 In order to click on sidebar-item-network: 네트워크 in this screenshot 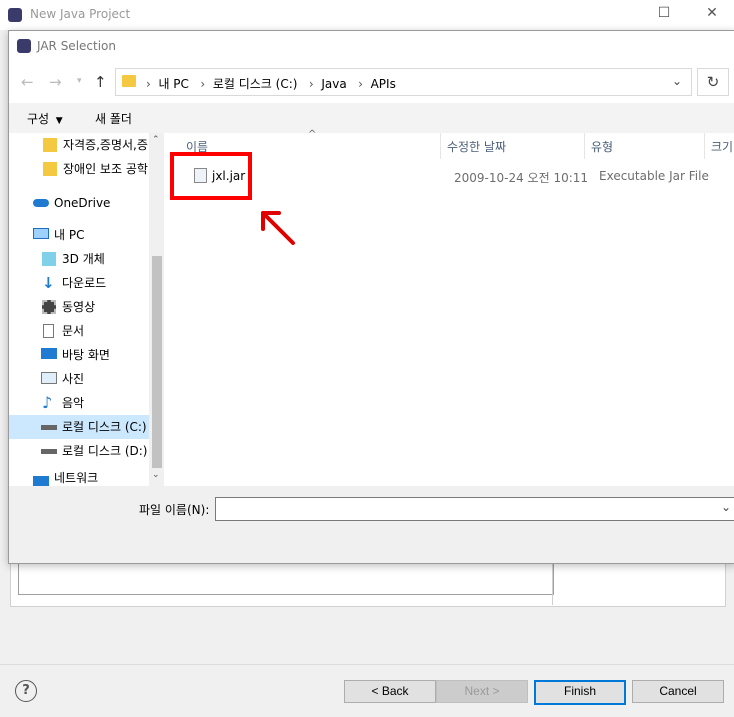, I will do `click(79, 478)`.